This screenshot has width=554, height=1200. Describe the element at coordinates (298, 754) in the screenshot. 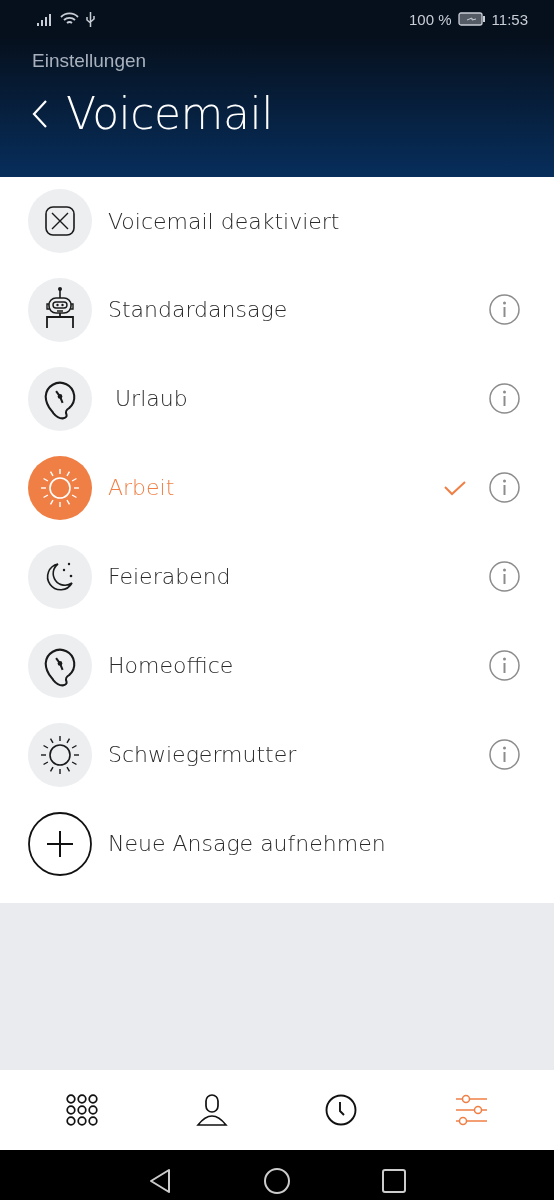

I see `greeting-label: Schwiegermutter` at that location.